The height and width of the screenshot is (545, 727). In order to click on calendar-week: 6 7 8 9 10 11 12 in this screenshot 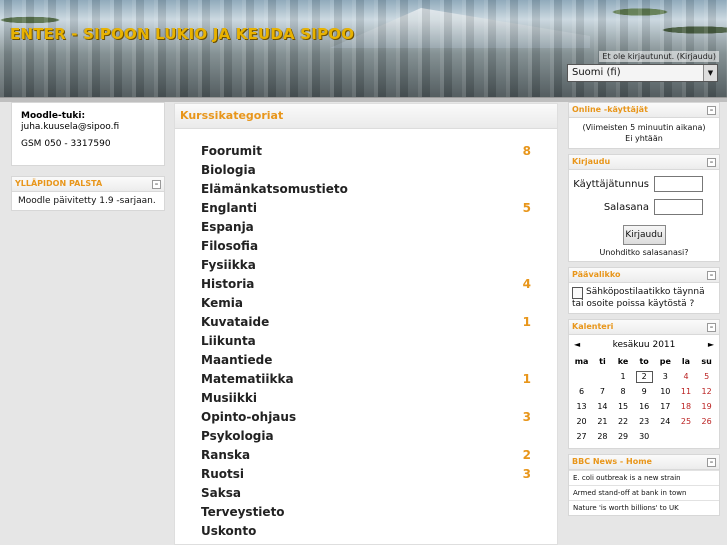, I will do `click(644, 391)`.